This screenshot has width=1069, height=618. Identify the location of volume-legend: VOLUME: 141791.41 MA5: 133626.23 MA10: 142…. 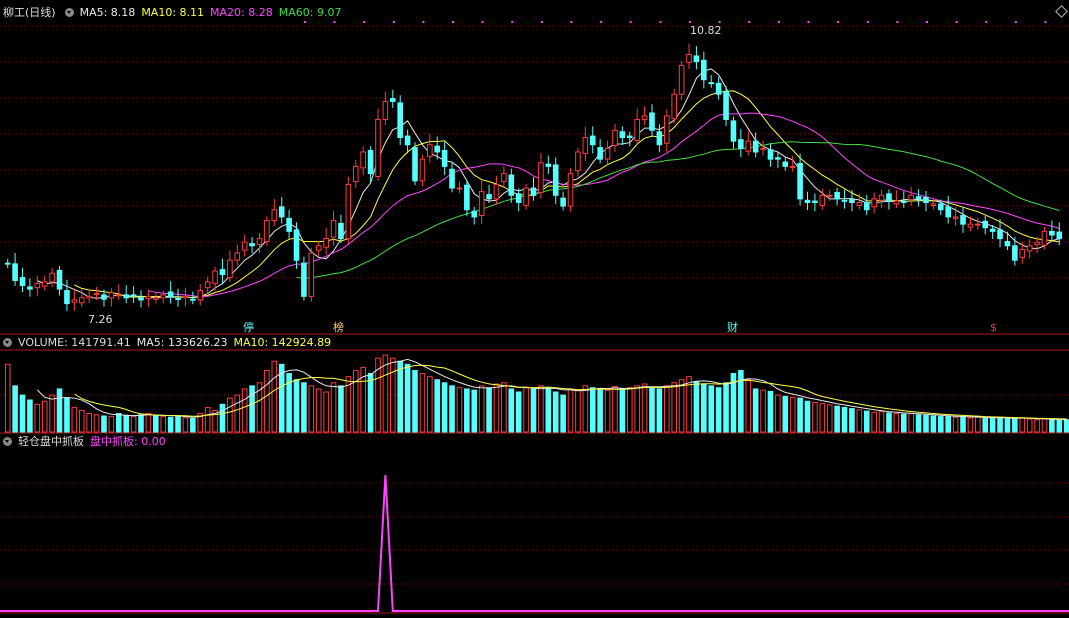
(168, 343).